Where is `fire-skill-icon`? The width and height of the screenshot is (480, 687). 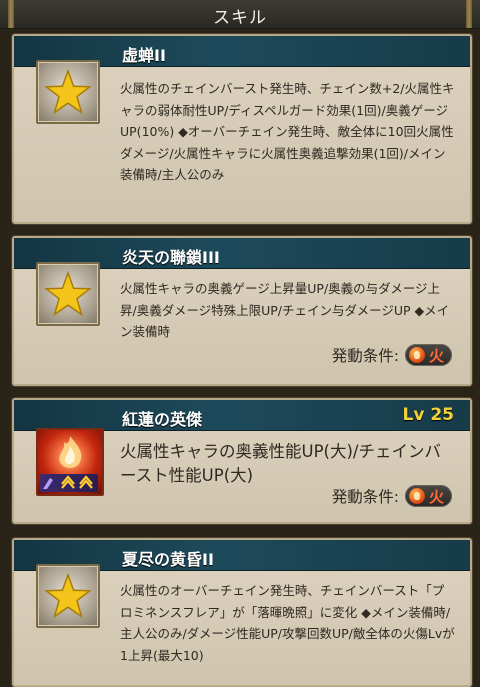 fire-skill-icon is located at coordinates (70, 462).